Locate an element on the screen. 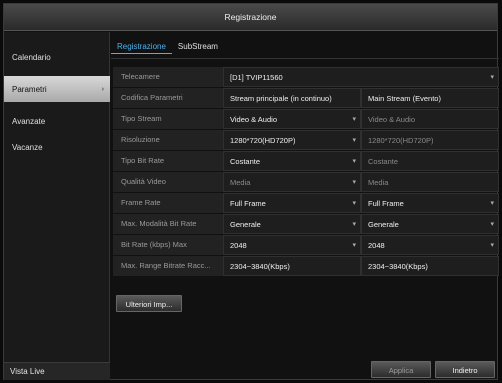  tab-divider is located at coordinates (305, 58).